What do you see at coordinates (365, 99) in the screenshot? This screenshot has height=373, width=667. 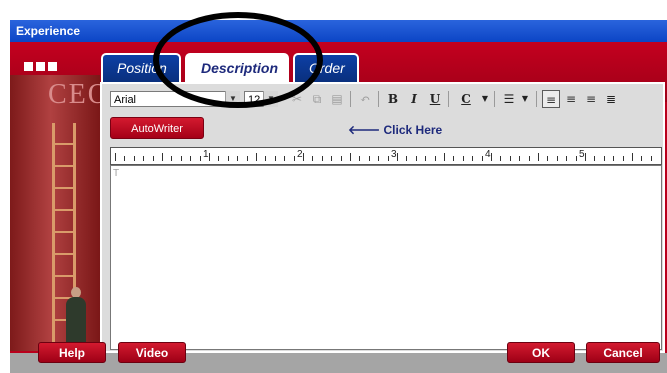 I see `undo-icon: ↶` at bounding box center [365, 99].